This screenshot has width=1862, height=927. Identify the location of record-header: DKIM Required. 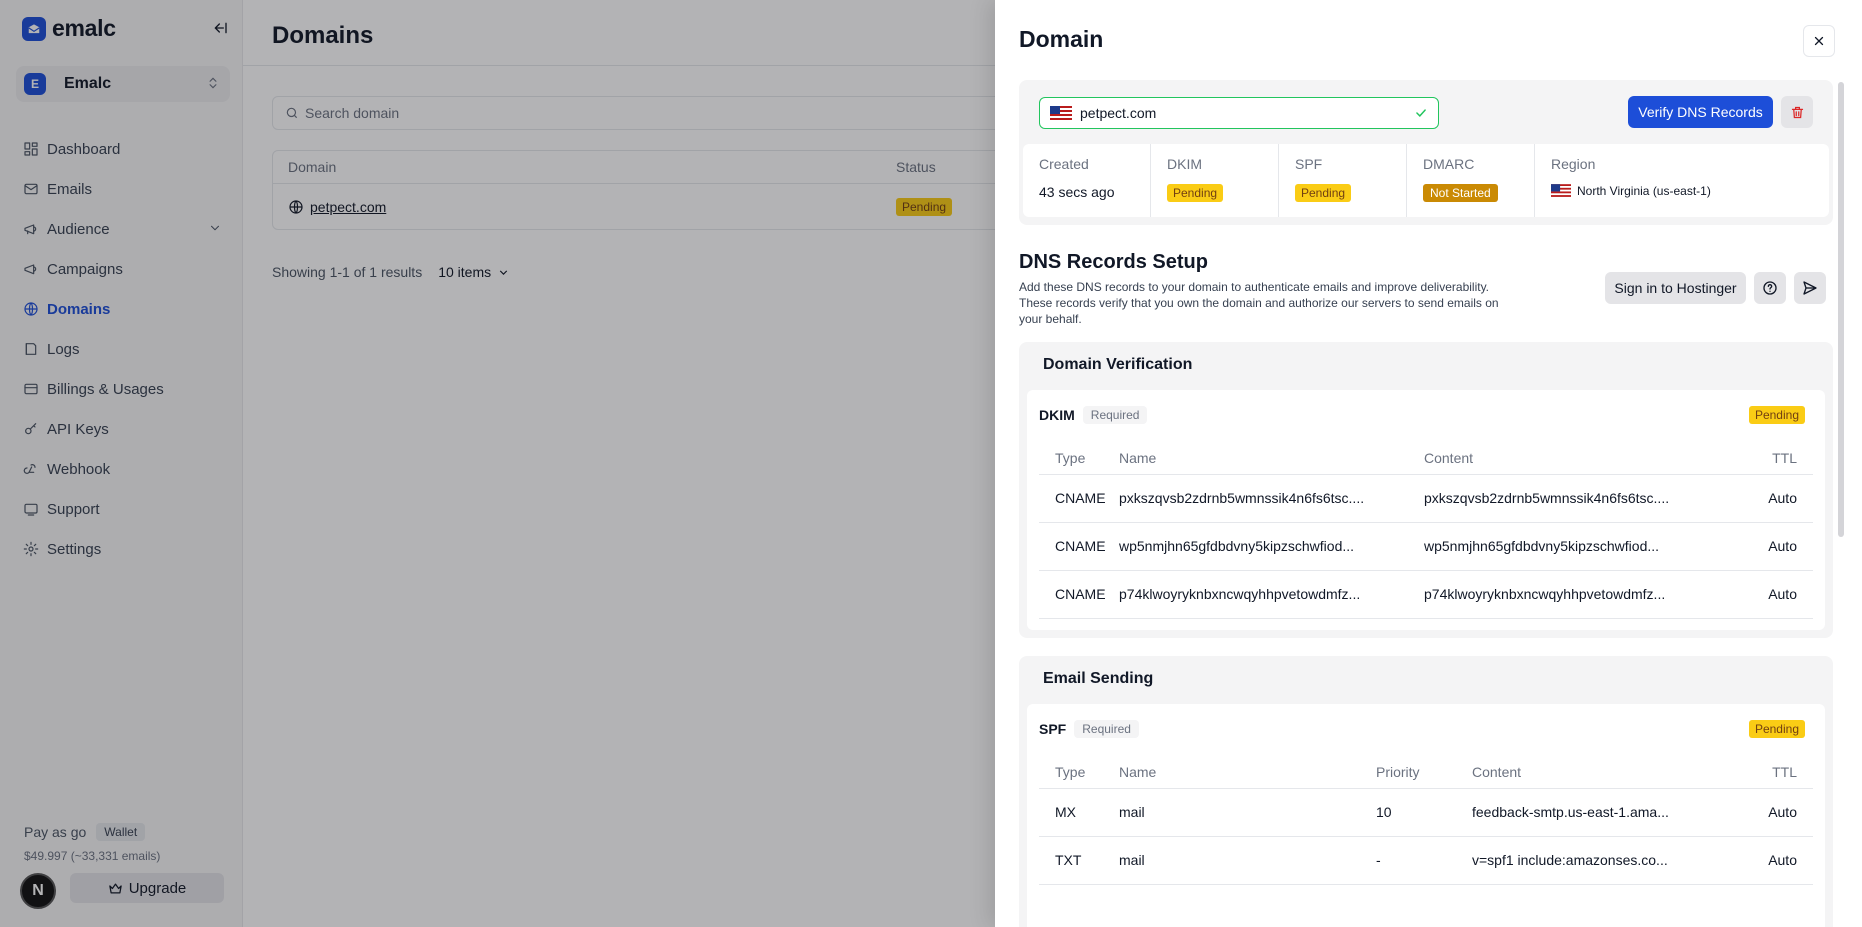
(1093, 415).